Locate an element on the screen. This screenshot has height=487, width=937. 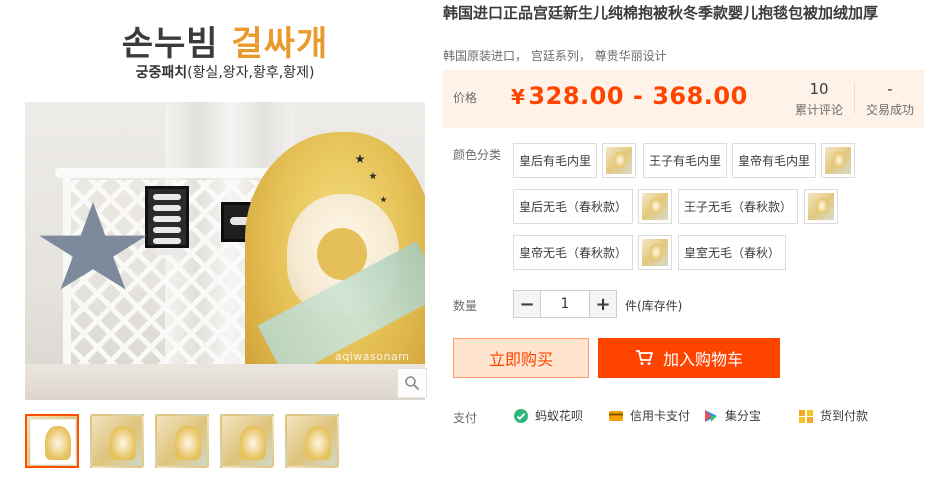
payment-jifenbao: 集分宝 is located at coordinates (732, 415).